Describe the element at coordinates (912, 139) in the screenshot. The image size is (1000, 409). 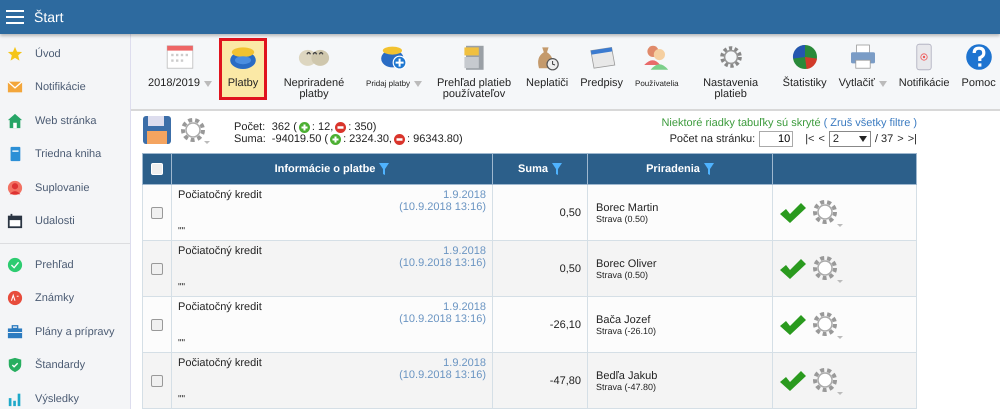
I see `last-page-link: >|` at that location.